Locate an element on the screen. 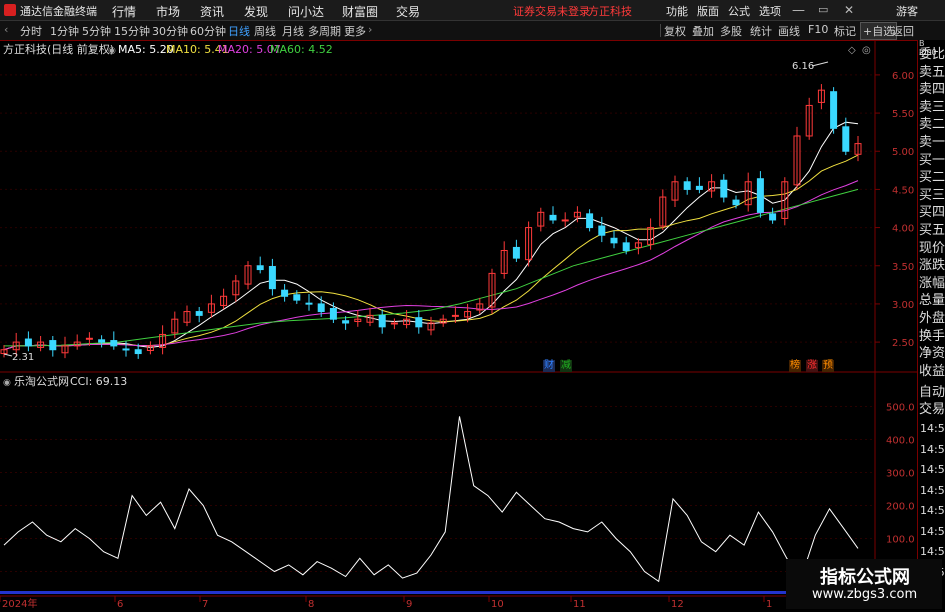 The height and width of the screenshot is (612, 945). side-item-13: 涨幅 is located at coordinates (932, 283).